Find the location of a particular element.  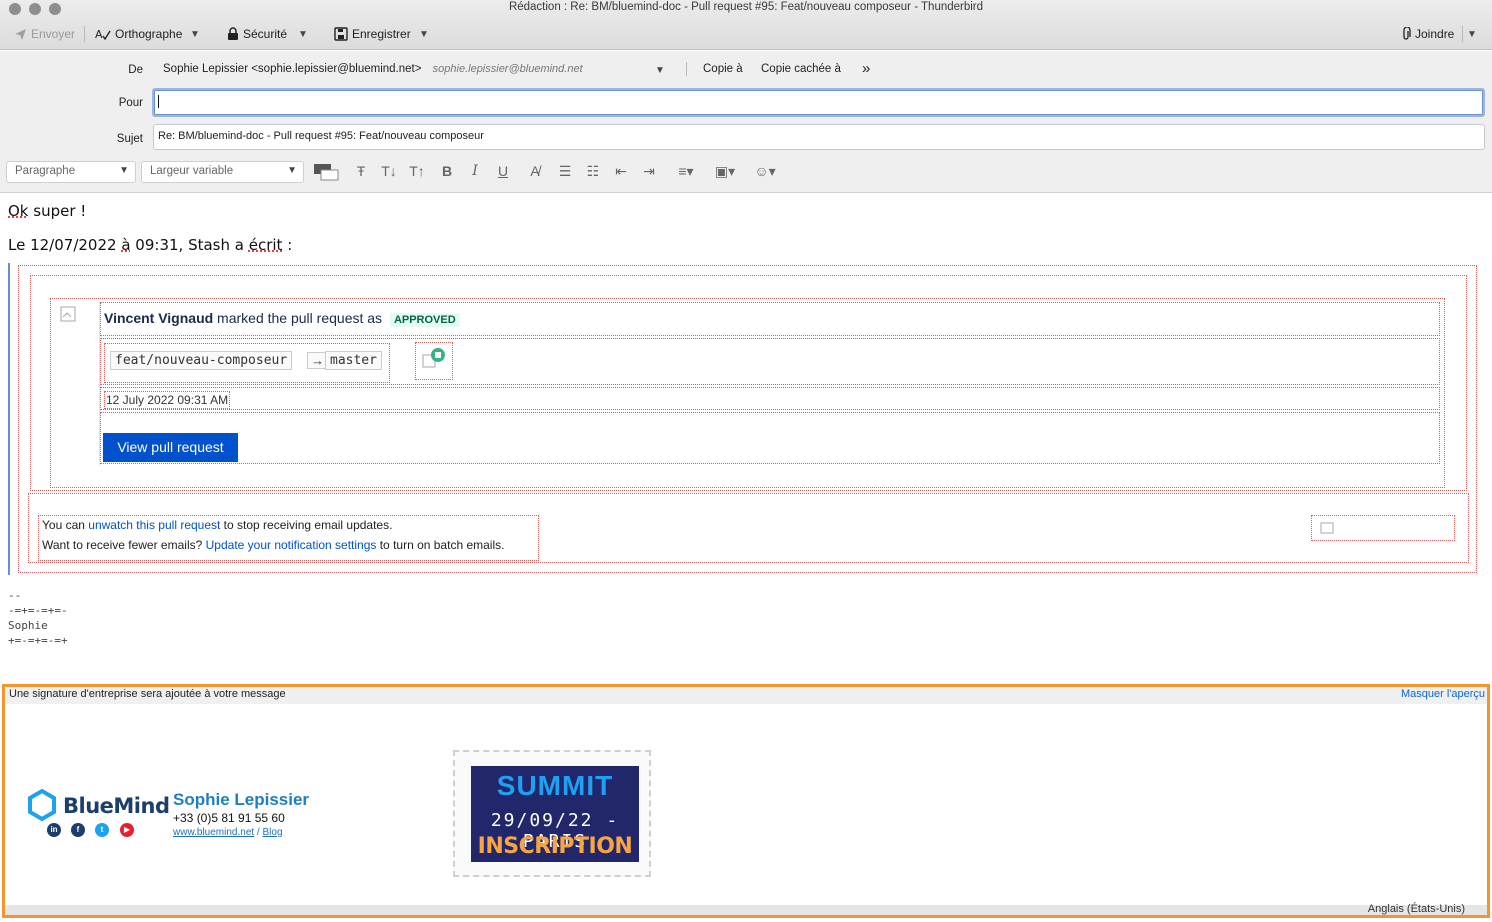

attribution-text: 09:31, Stash a is located at coordinates (189, 245).